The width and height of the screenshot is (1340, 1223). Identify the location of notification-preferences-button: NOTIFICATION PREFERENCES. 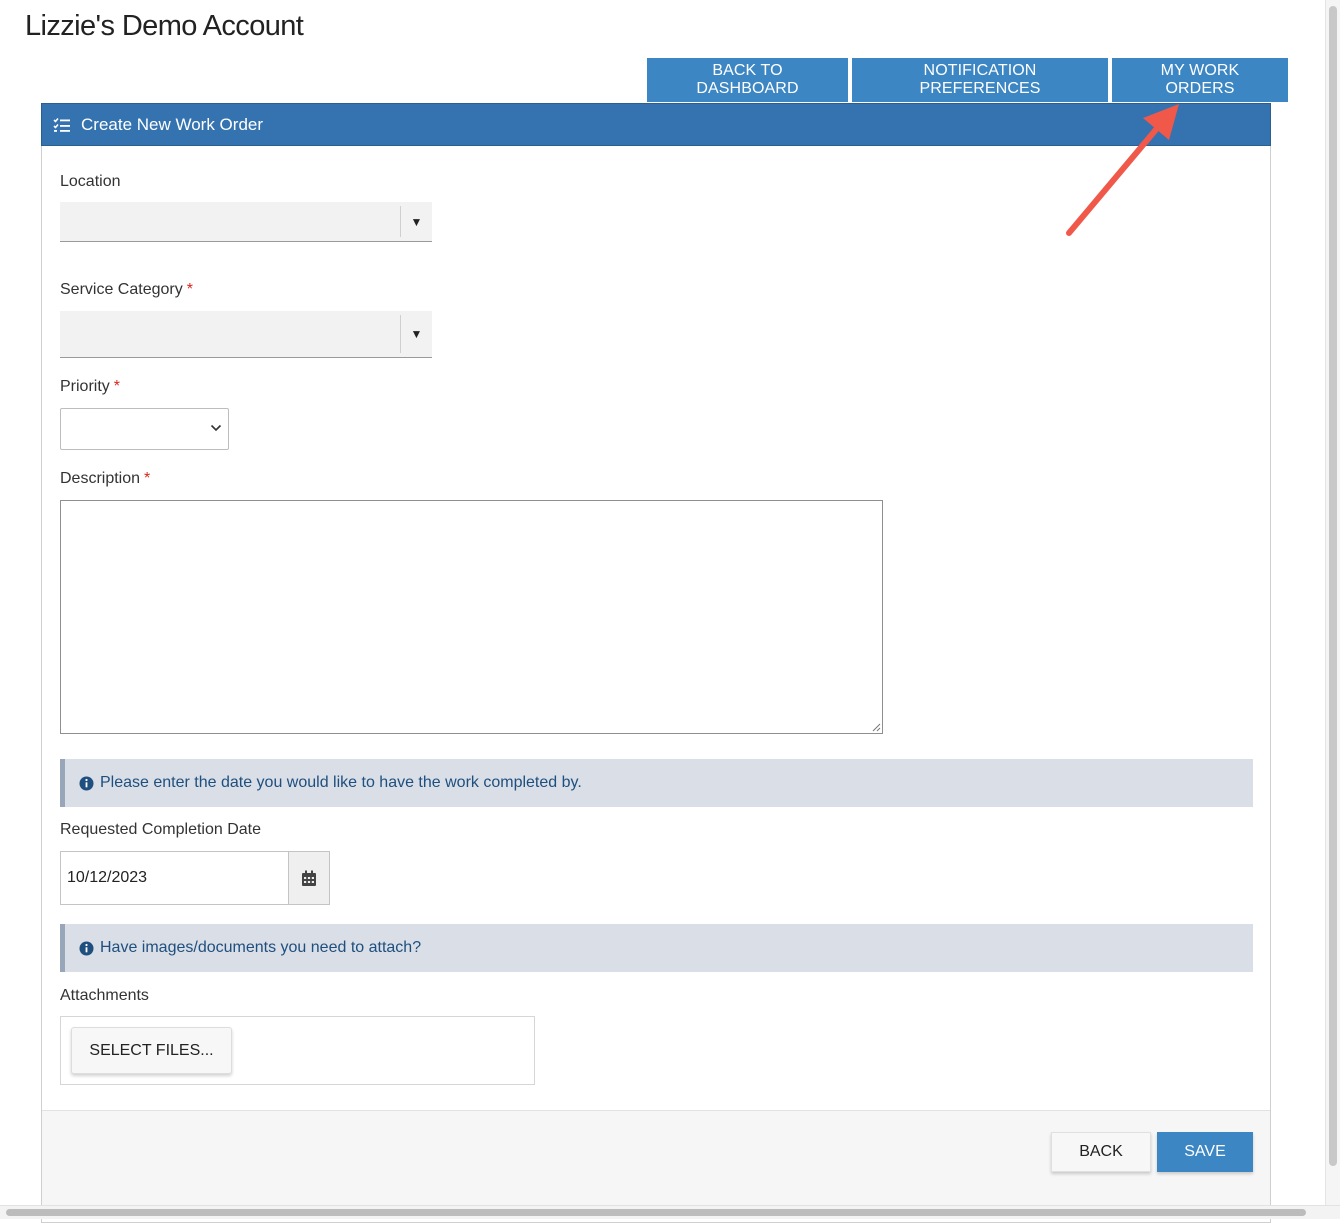
(980, 80).